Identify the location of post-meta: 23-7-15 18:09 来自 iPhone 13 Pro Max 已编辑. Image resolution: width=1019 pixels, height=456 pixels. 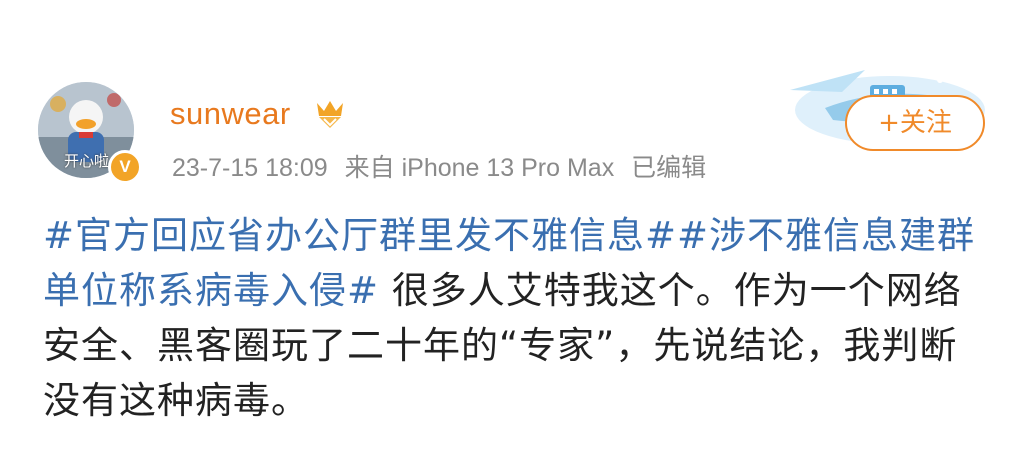
(444, 166).